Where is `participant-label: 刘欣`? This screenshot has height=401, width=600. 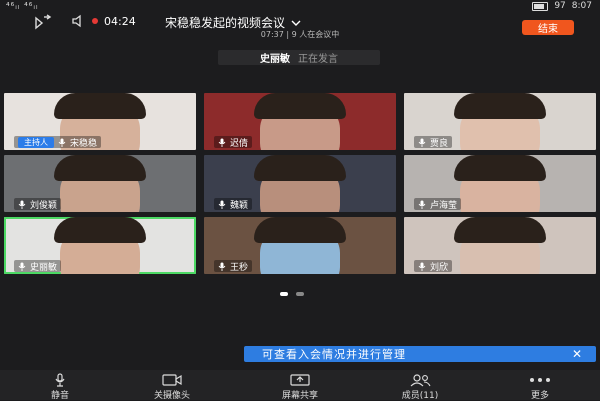
participant-label: 刘欣 is located at coordinates (433, 266).